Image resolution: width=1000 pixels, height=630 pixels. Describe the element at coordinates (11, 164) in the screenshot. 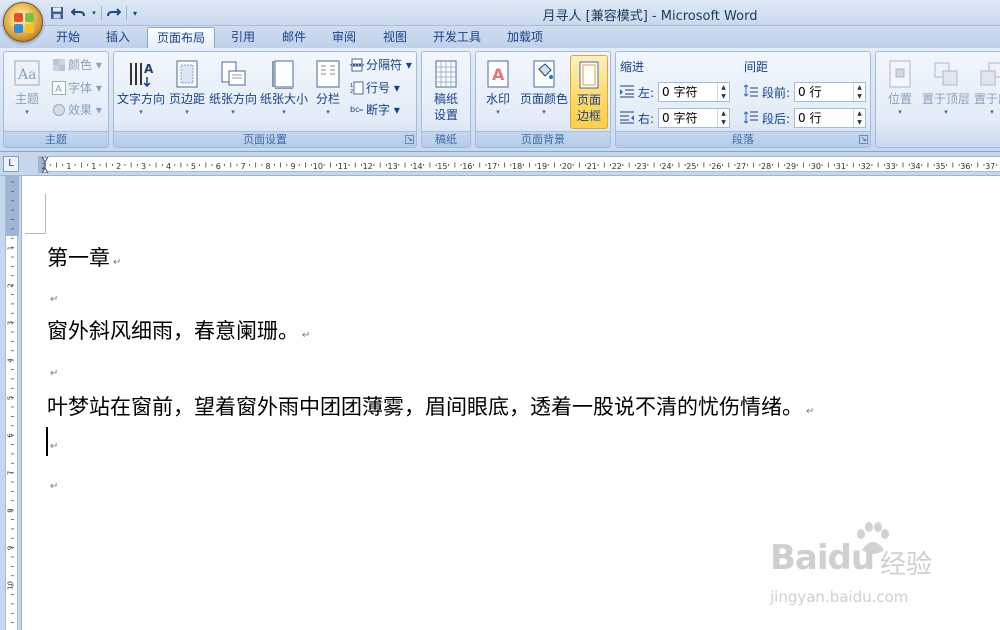

I see `tab-selector: L` at that location.